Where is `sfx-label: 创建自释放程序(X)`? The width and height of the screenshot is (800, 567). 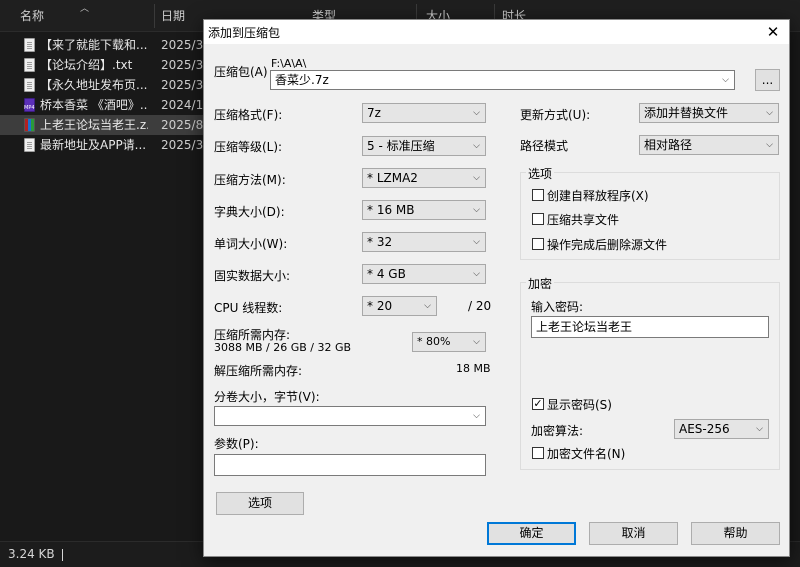 sfx-label: 创建自释放程序(X) is located at coordinates (598, 195).